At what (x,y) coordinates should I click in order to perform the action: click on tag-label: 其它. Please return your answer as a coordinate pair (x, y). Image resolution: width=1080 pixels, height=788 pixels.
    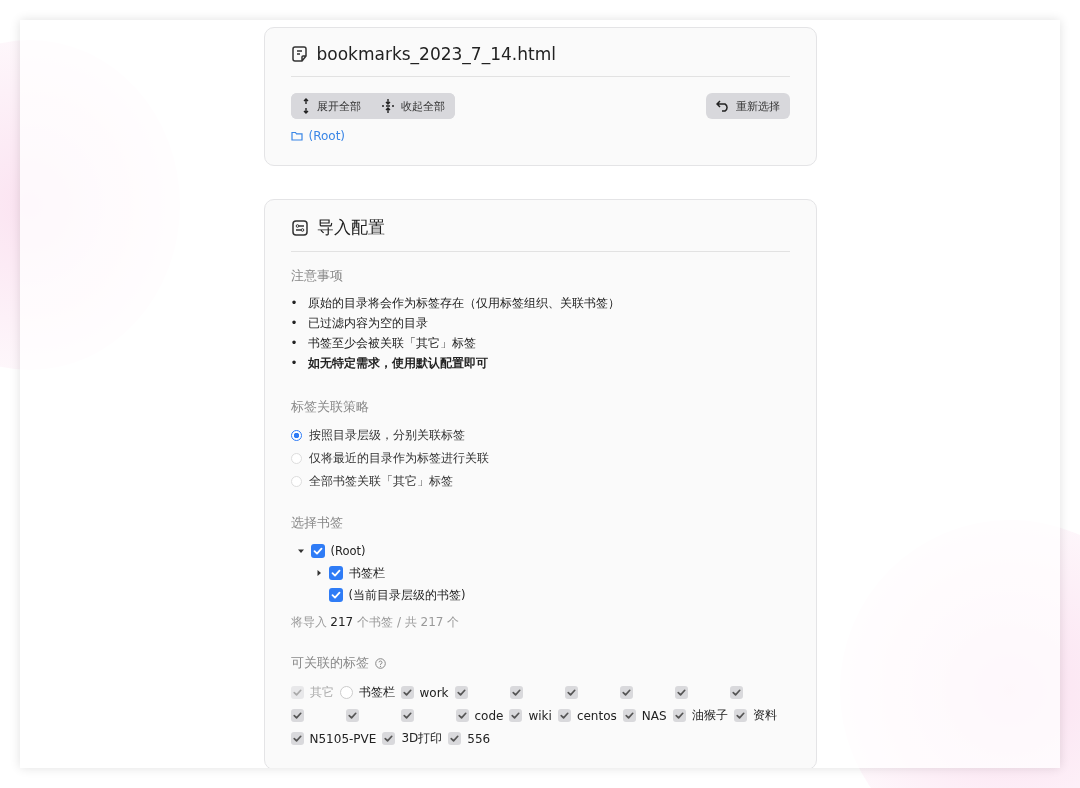
    Looking at the image, I should click on (321, 692).